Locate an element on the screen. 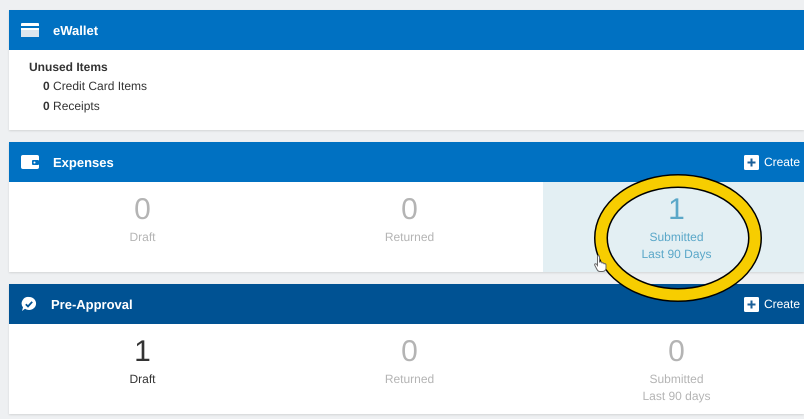  unused-item-link: 0 Receipts is located at coordinates (413, 106).